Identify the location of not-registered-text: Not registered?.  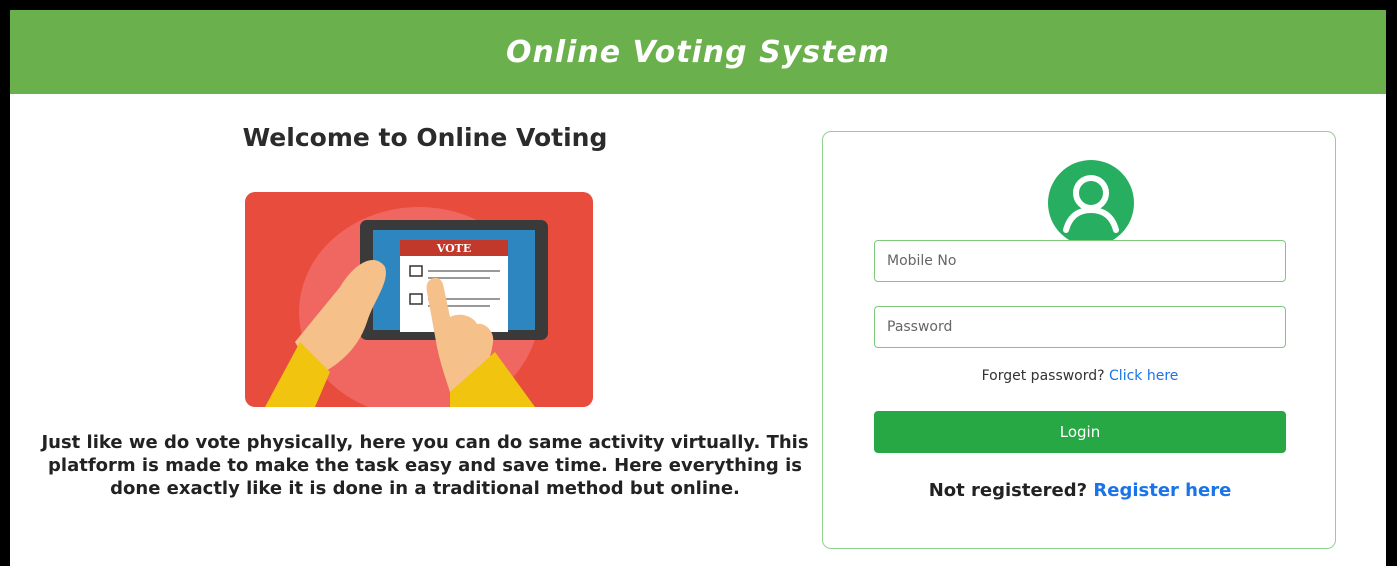
(1008, 490).